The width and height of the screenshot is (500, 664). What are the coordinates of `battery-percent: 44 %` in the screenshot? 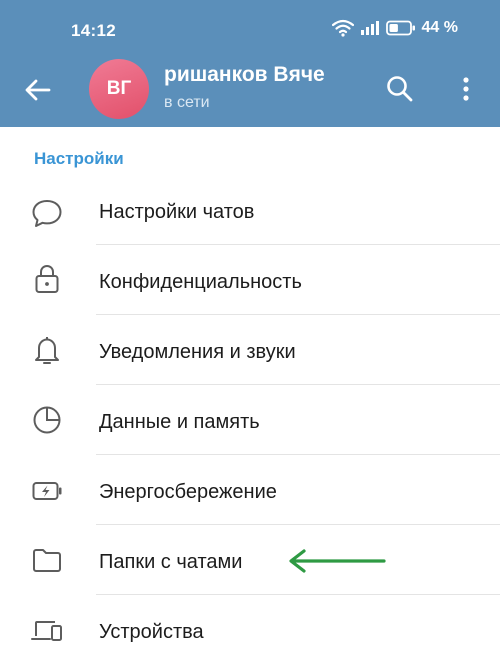 It's located at (439, 27).